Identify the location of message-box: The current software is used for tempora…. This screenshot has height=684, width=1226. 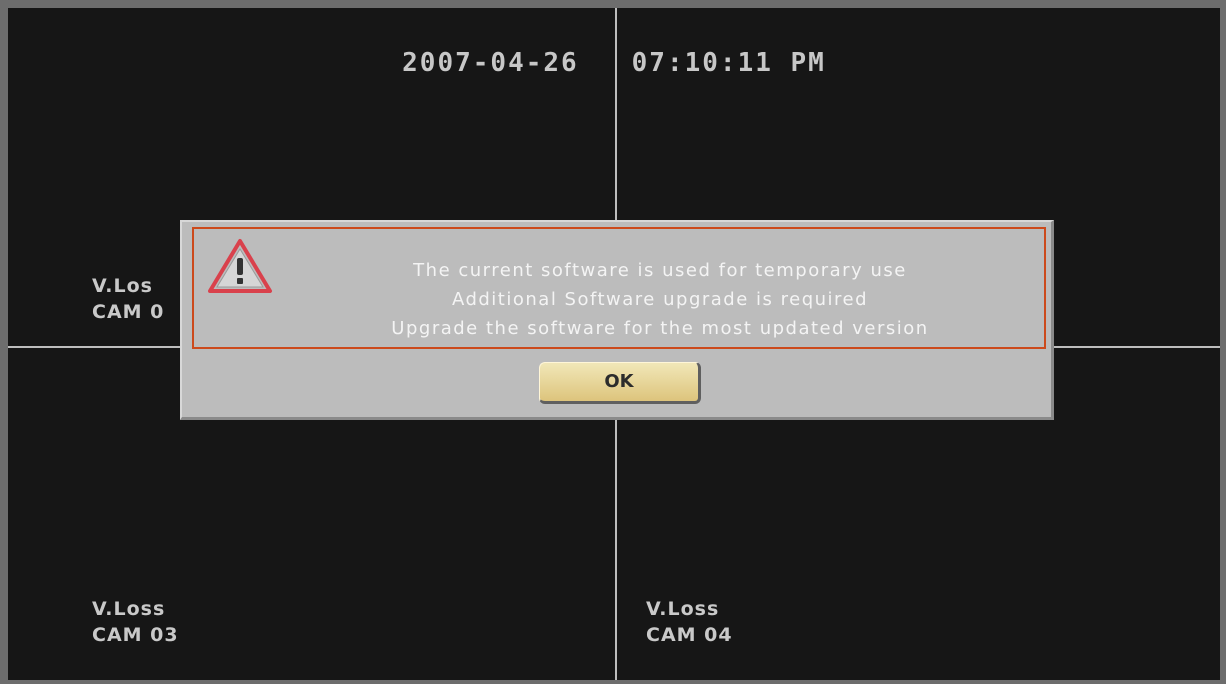
(619, 288).